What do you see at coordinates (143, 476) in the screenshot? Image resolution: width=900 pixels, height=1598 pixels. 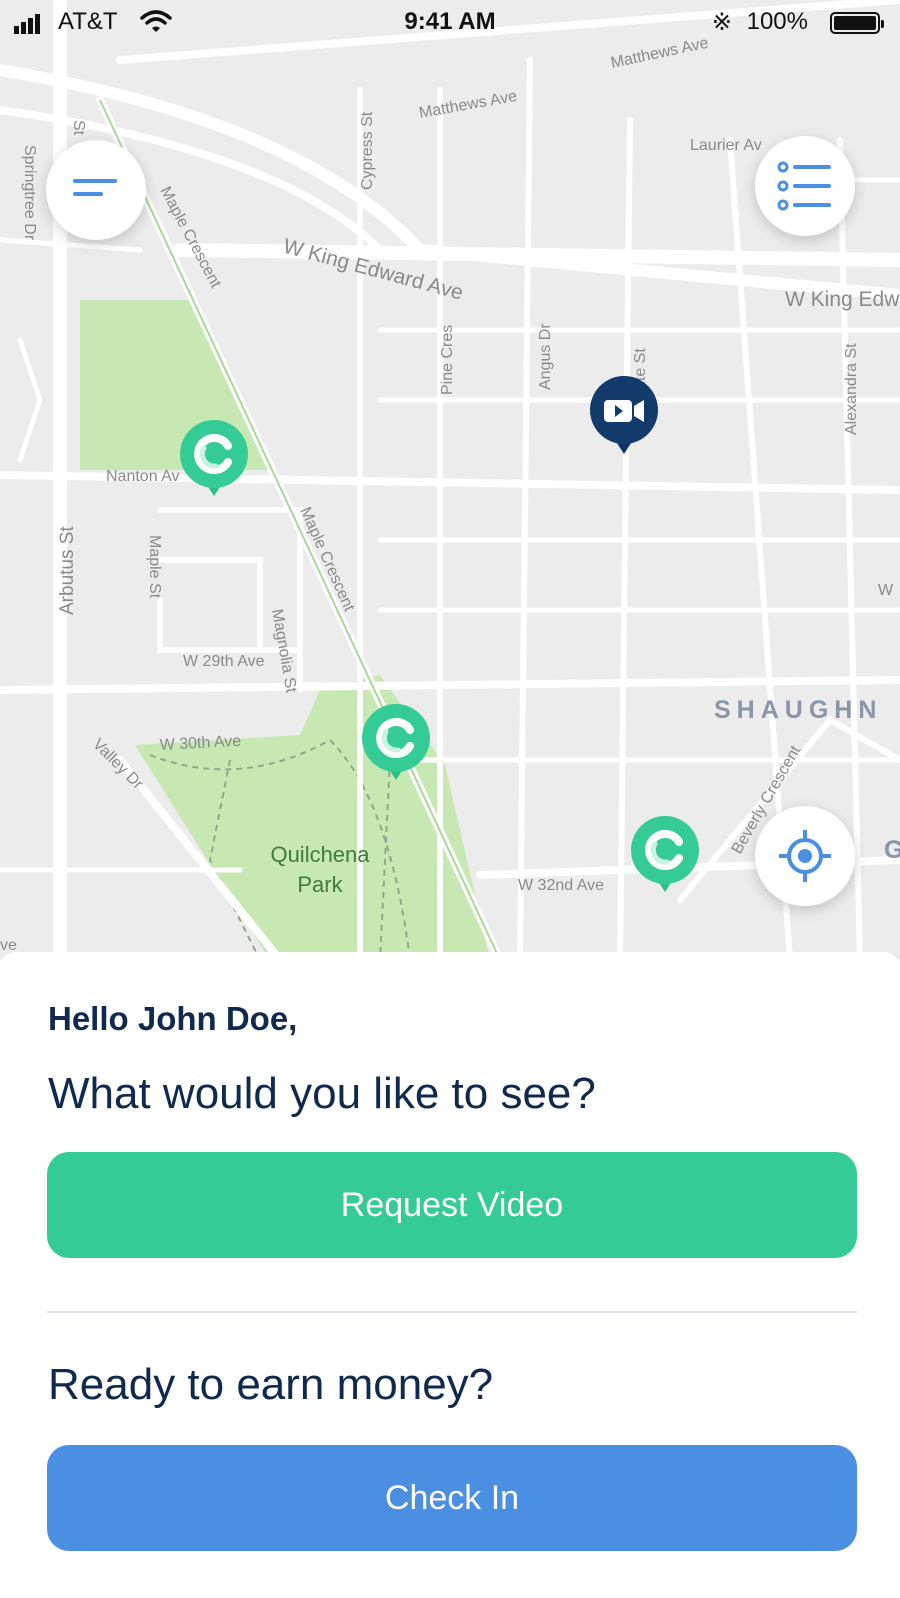 I see `street-label: Nanton Av` at bounding box center [143, 476].